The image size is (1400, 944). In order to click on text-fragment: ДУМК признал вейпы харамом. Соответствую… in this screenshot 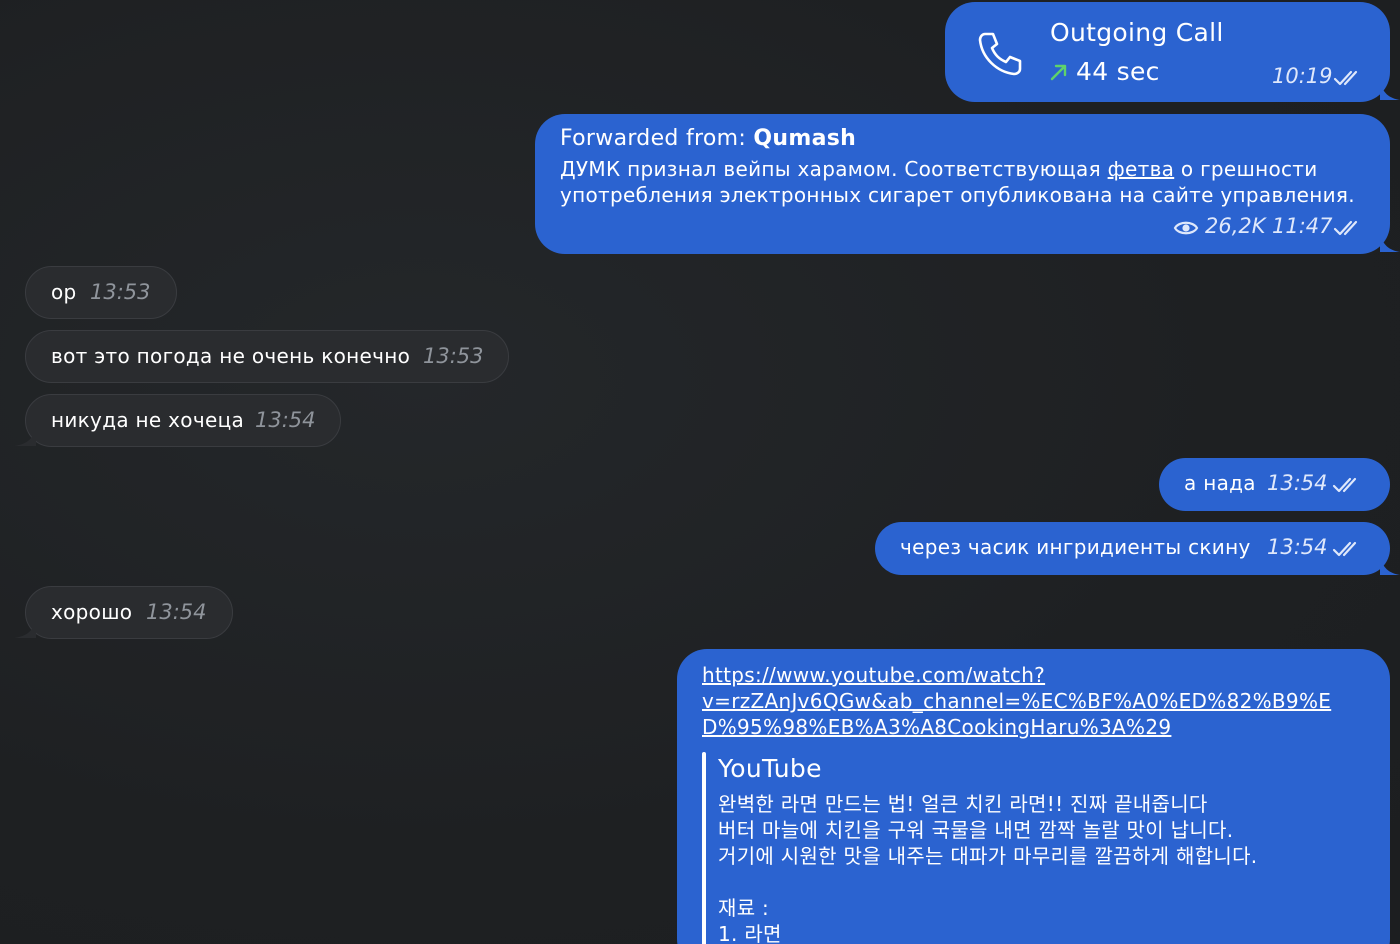, I will do `click(834, 169)`.